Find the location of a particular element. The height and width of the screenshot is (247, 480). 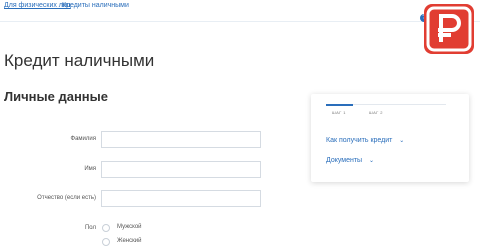

ruble-icon is located at coordinates (449, 29).